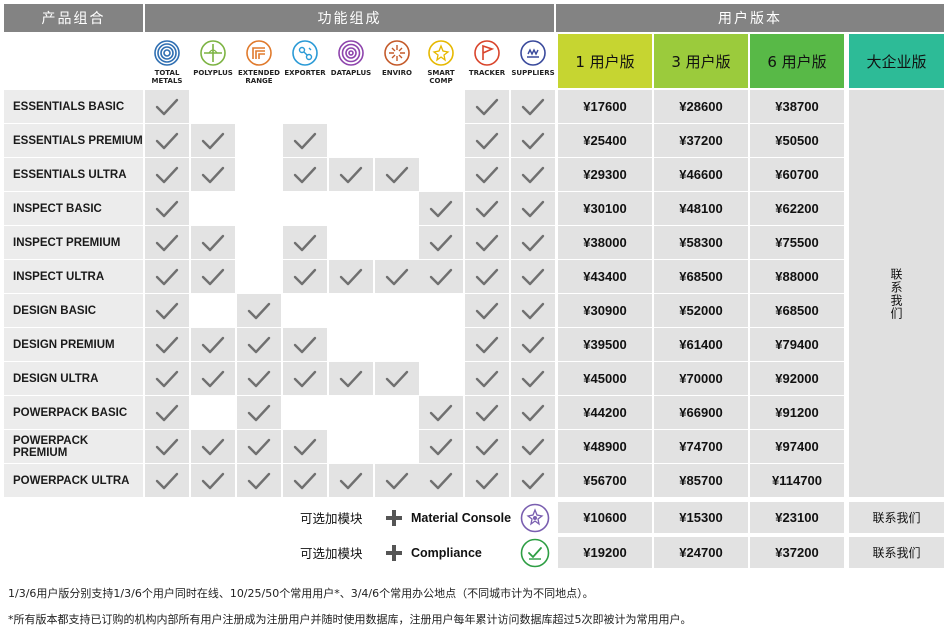 Image resolution: width=948 pixels, height=636 pixels. I want to click on product-row-label: DESIGN BASIC, so click(73, 311).